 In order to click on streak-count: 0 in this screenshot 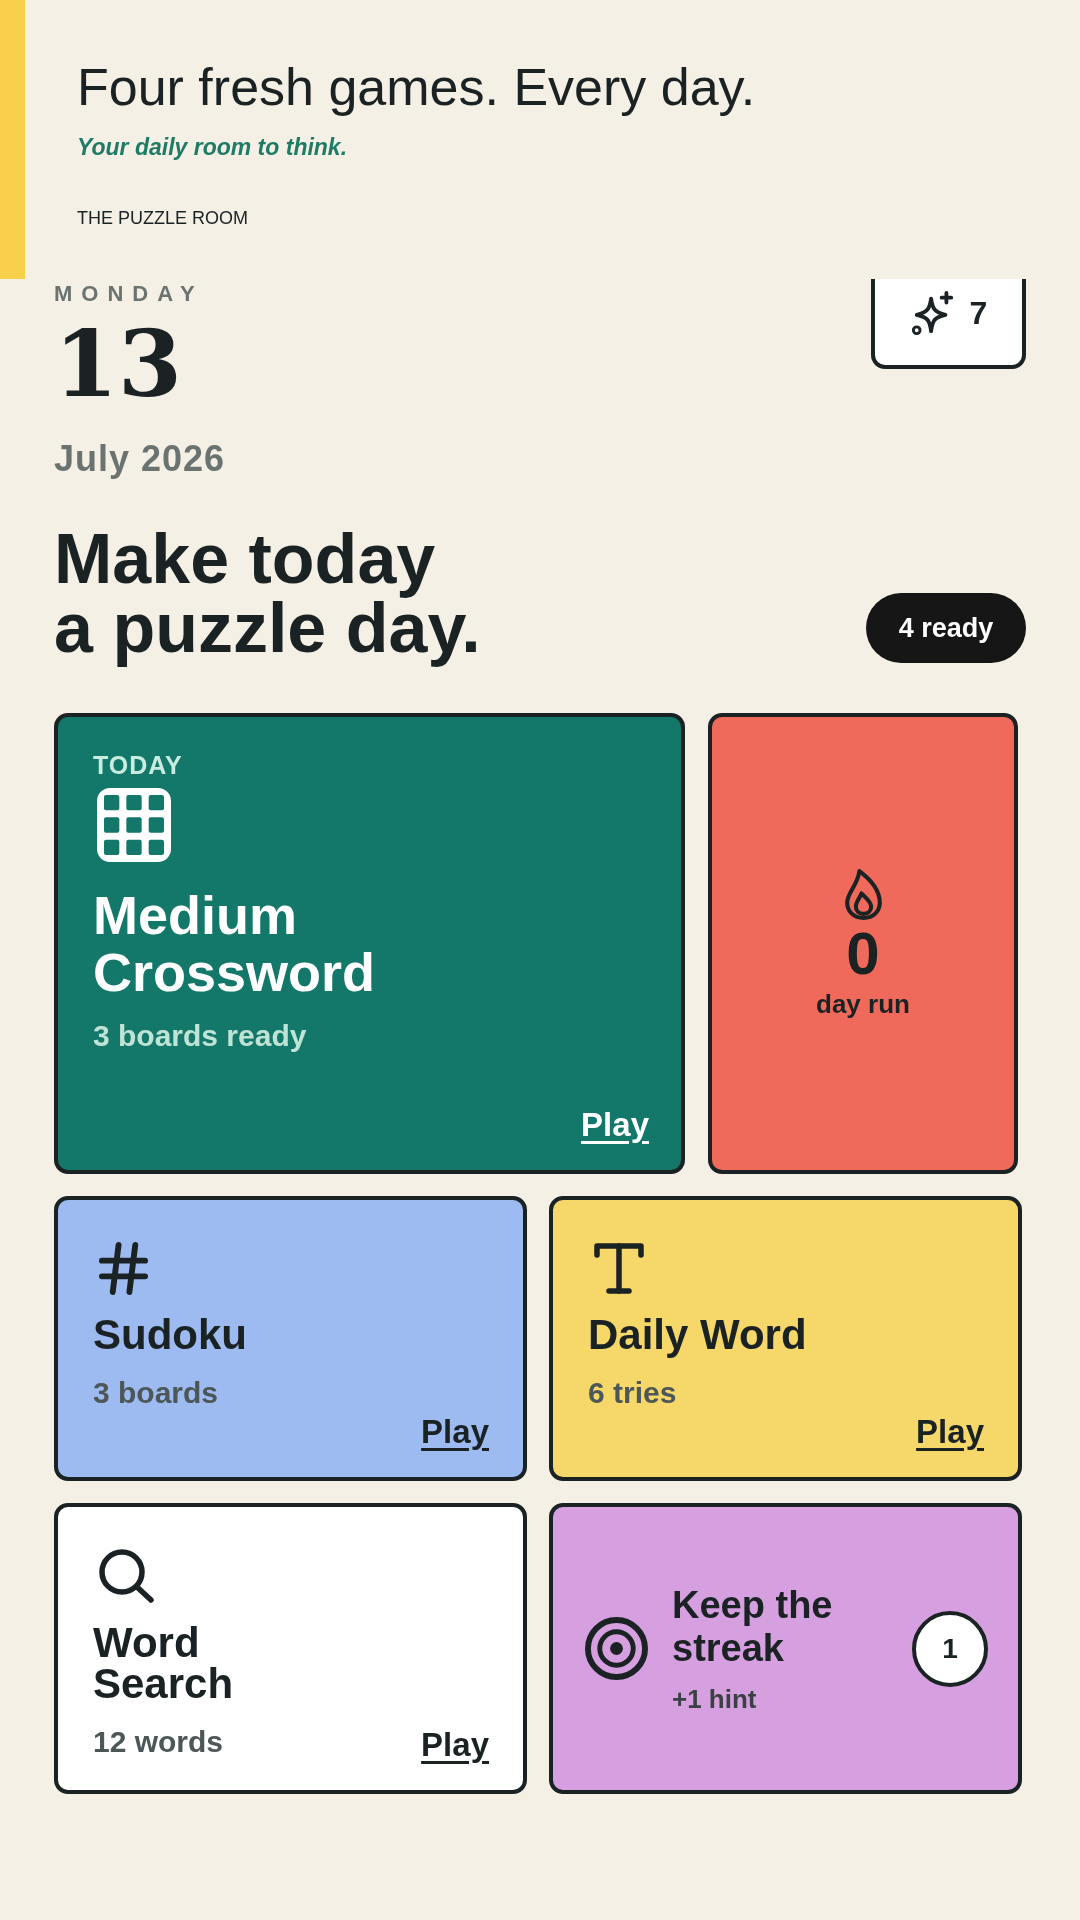, I will do `click(863, 954)`.